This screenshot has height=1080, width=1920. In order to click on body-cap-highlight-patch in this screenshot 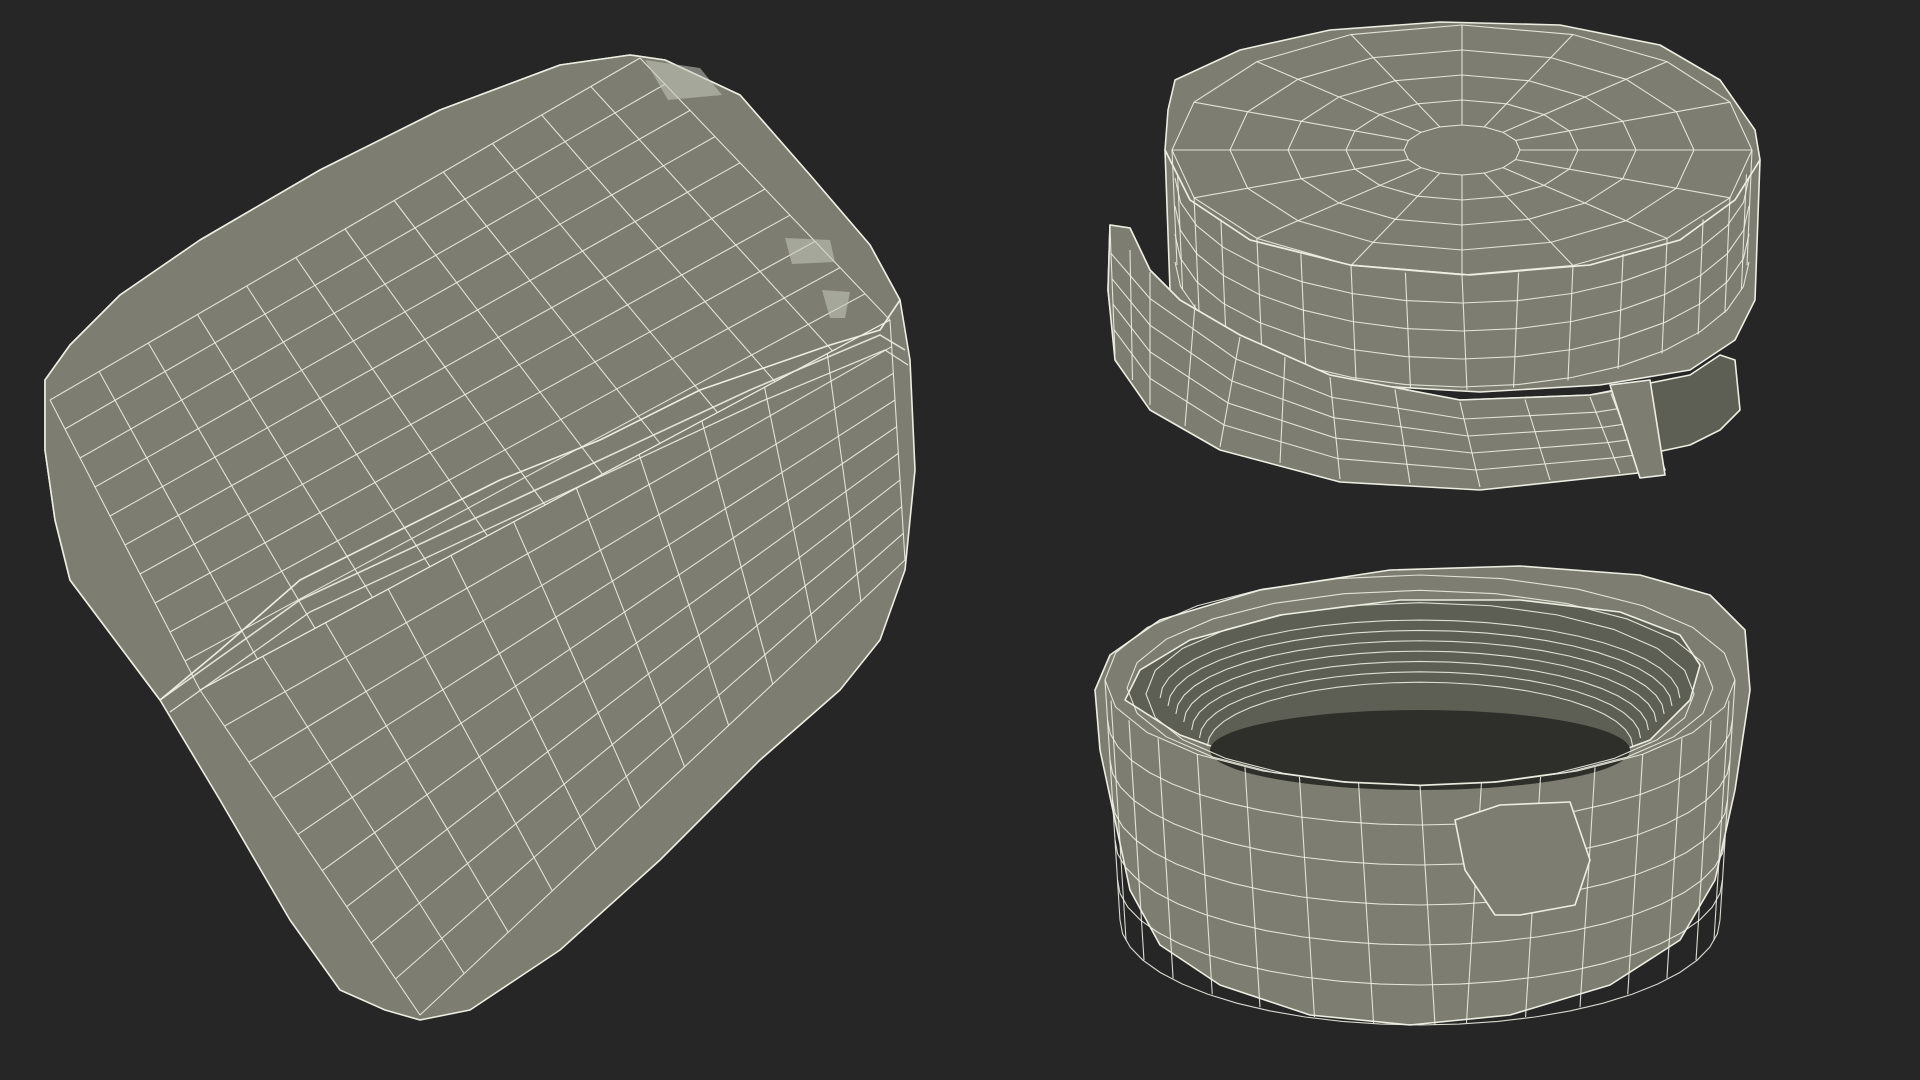, I will do `click(810, 251)`.